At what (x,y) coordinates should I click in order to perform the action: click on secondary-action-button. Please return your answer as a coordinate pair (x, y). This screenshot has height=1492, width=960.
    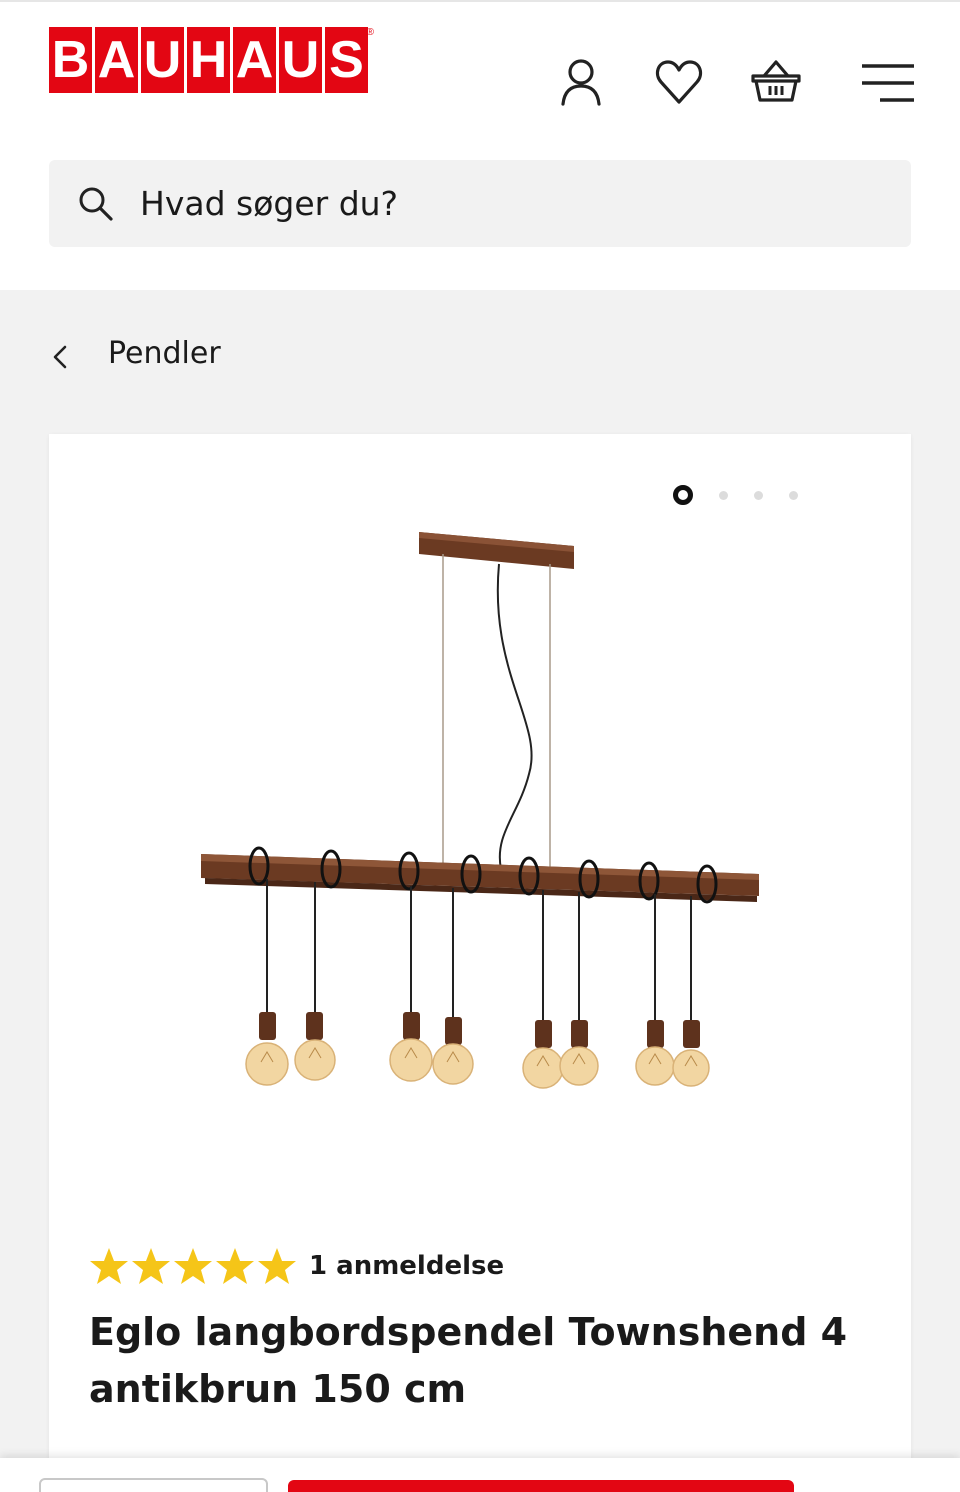
    Looking at the image, I should click on (153, 1485).